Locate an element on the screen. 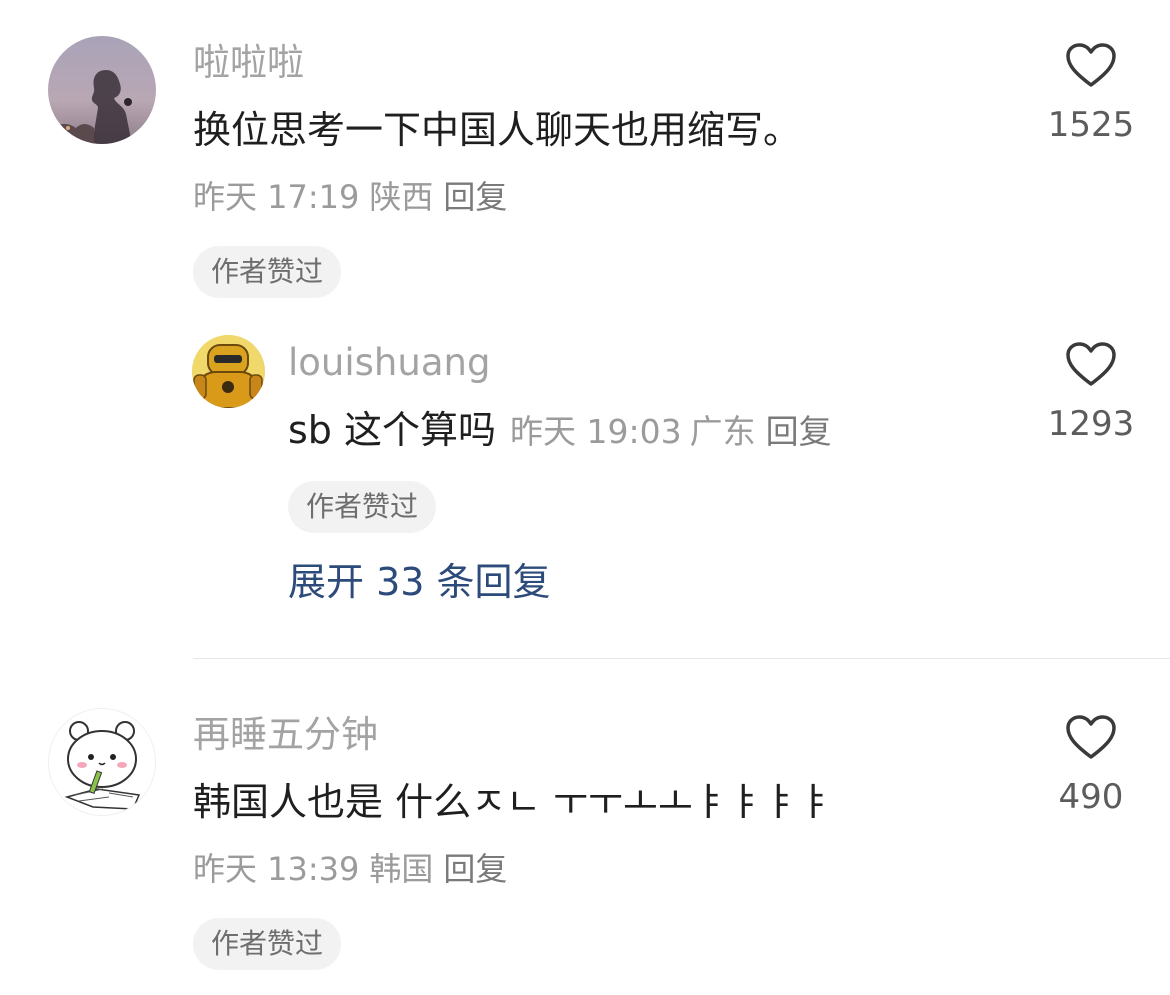  like-column: 1293 is located at coordinates (1091, 391).